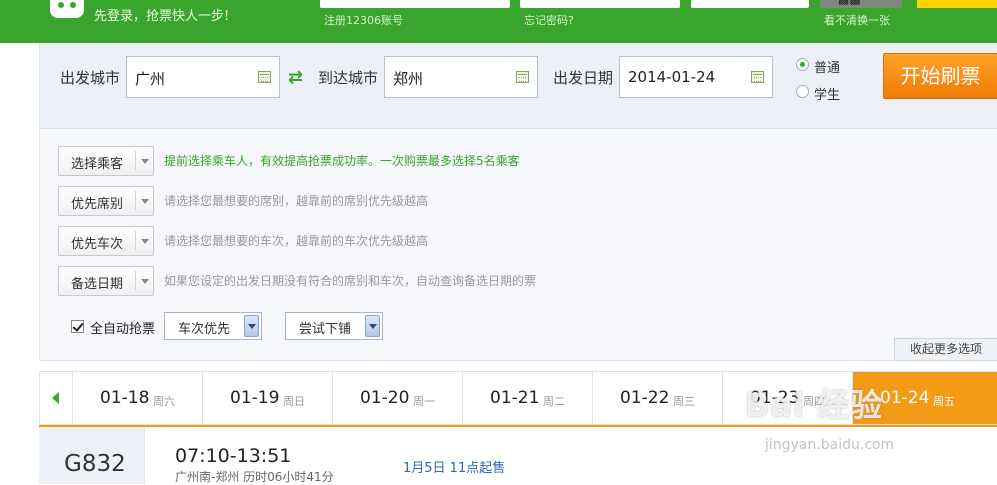 The image size is (997, 485). I want to click on seat-priority-label: 优先席别, so click(97, 204).